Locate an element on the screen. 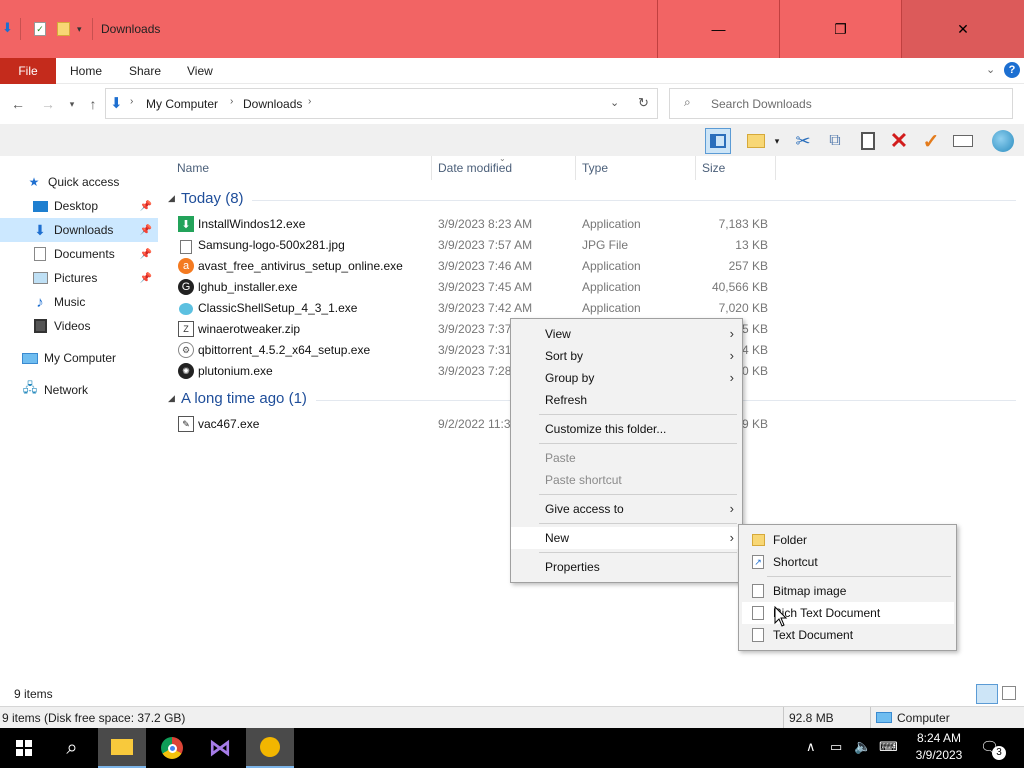  delete-icon: ✕ is located at coordinates (899, 141).